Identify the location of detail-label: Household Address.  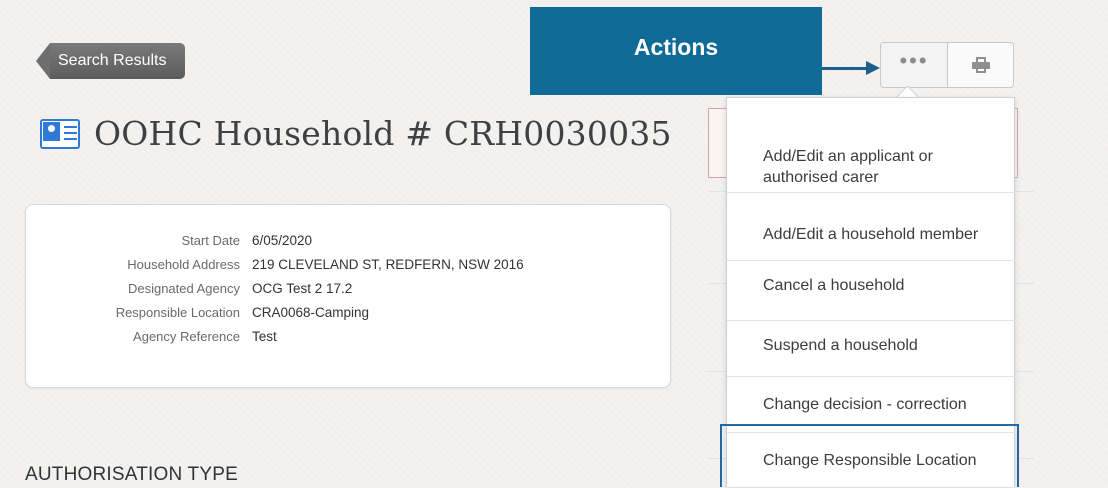
(183, 264).